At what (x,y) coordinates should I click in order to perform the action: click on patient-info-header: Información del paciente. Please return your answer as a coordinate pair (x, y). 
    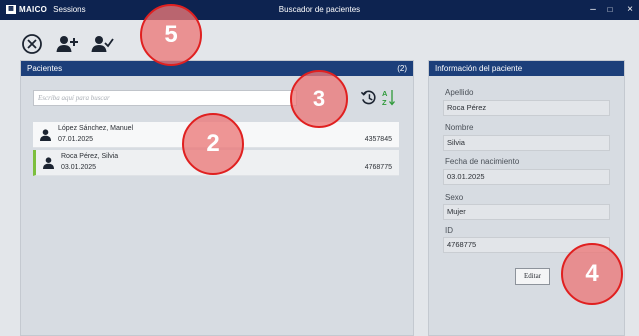
    Looking at the image, I should click on (526, 68).